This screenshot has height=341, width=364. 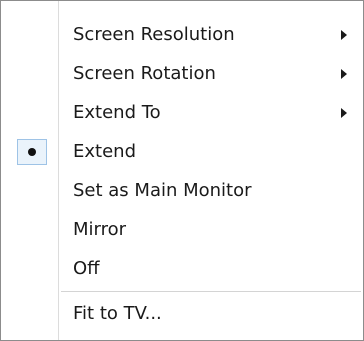 What do you see at coordinates (182, 152) in the screenshot?
I see `menu-item-extend: Extend` at bounding box center [182, 152].